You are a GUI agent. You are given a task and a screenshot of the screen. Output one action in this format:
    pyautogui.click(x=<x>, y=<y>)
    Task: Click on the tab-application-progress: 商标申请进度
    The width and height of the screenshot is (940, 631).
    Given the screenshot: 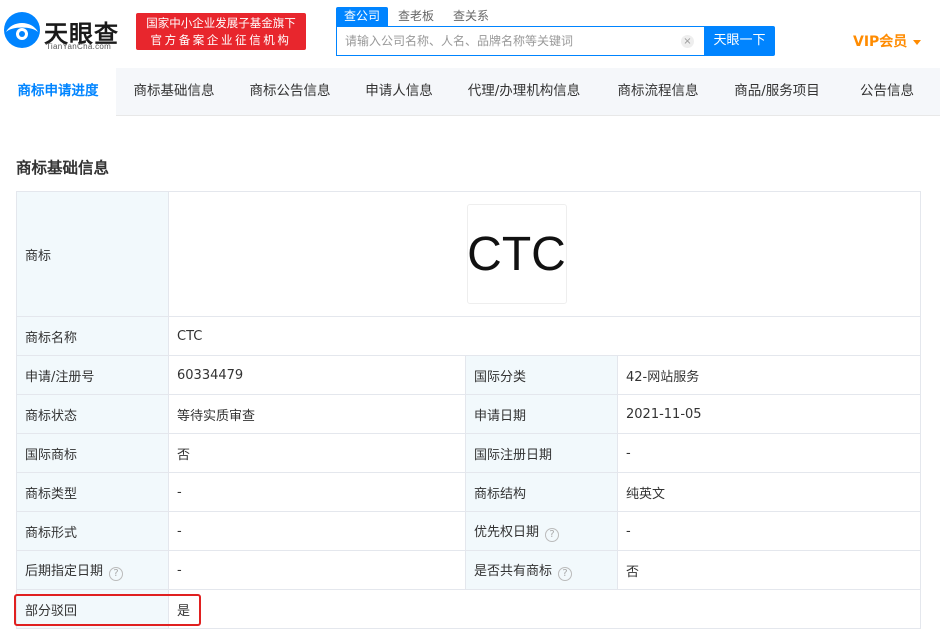 What is the action you would take?
    pyautogui.click(x=58, y=92)
    